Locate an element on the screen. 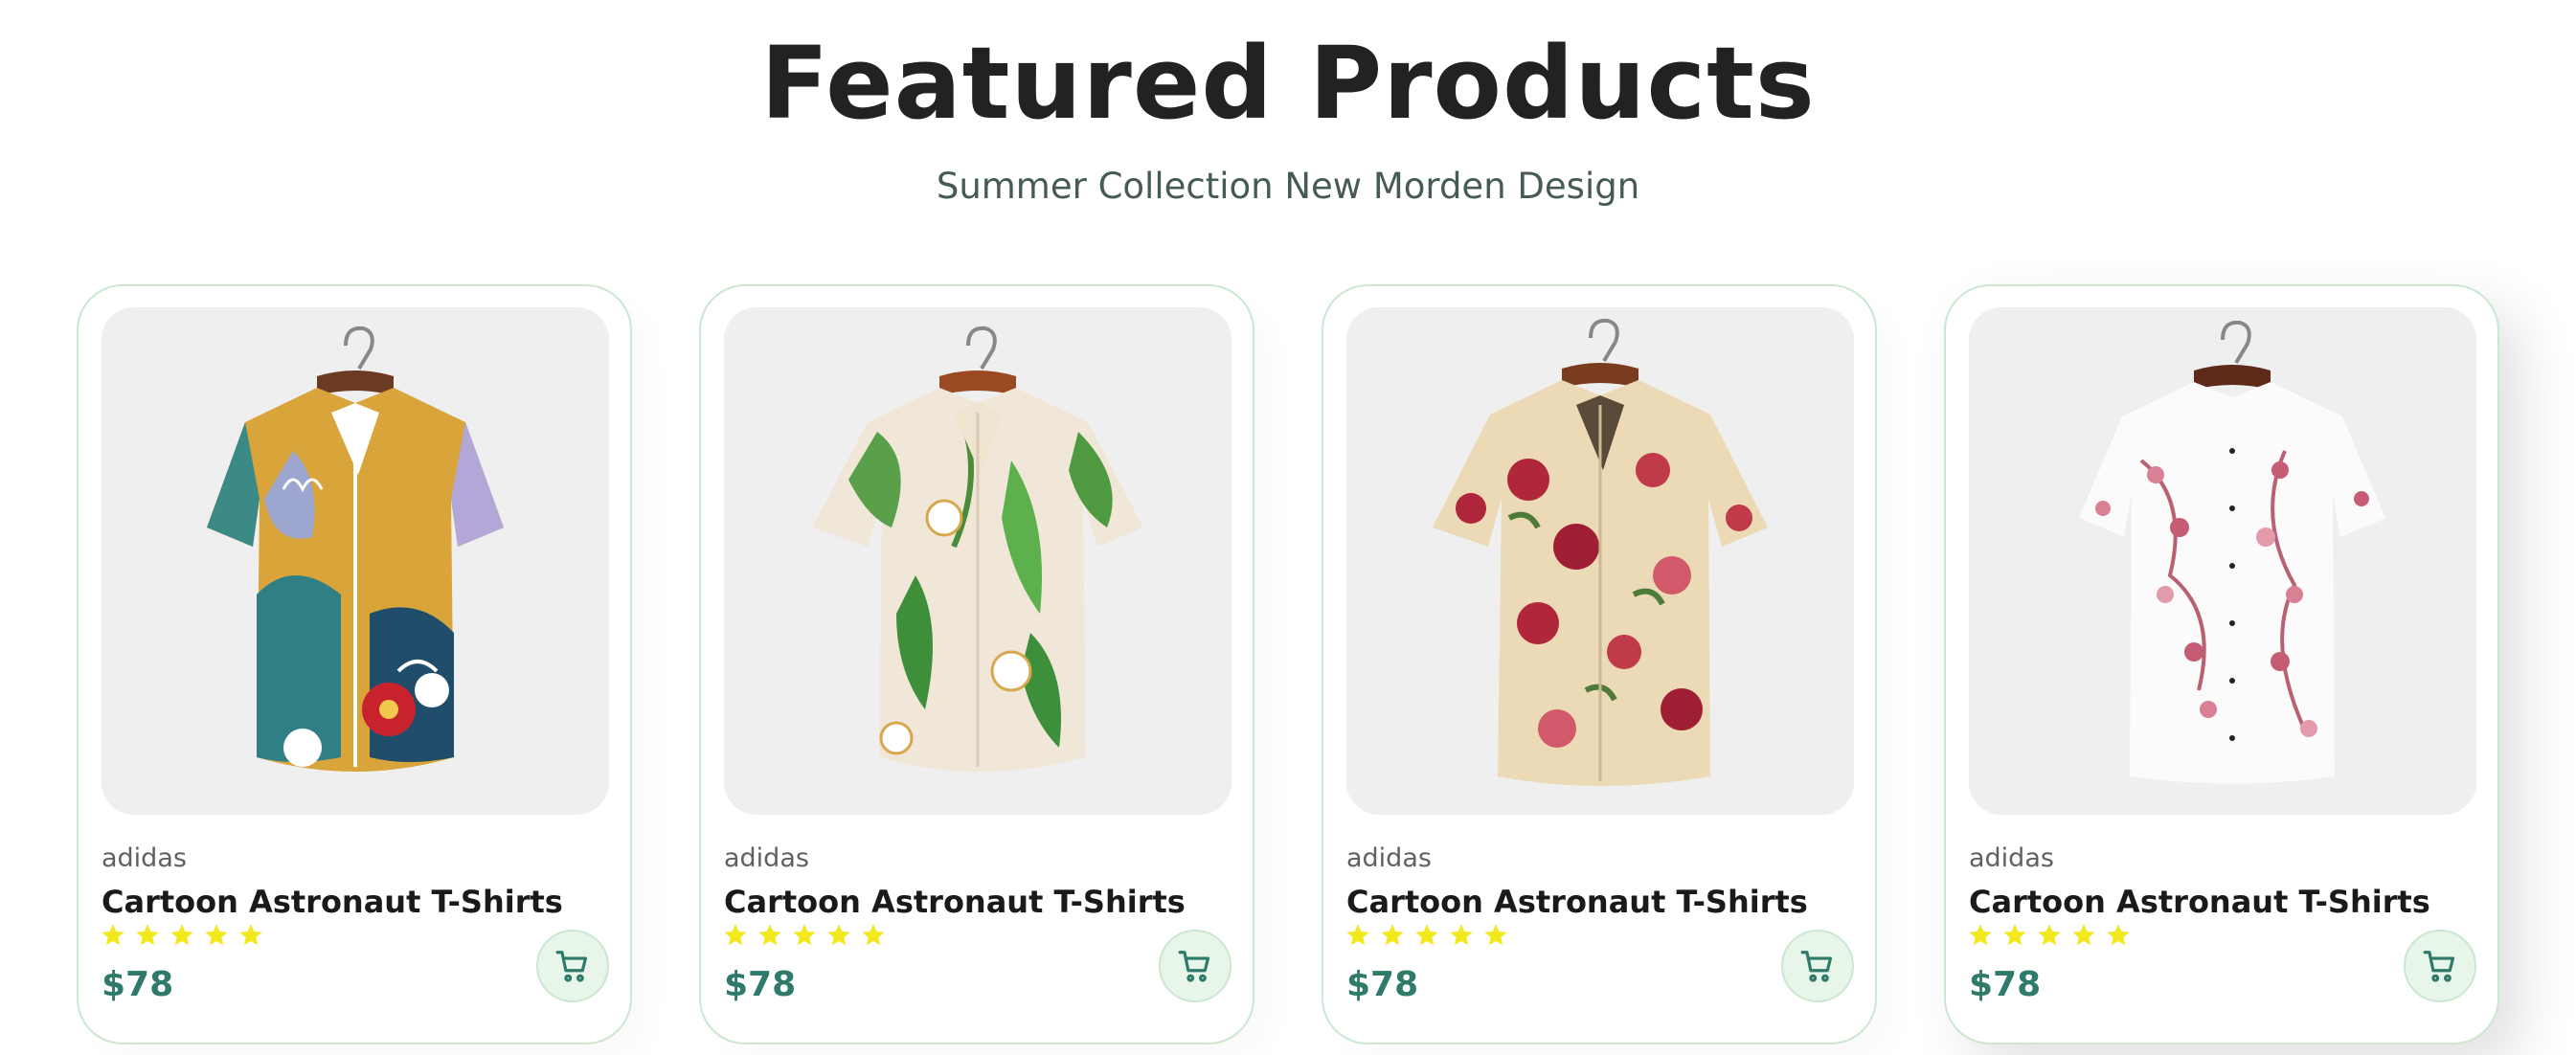 This screenshot has height=1055, width=2576. section-title: Featured Products is located at coordinates (1288, 83).